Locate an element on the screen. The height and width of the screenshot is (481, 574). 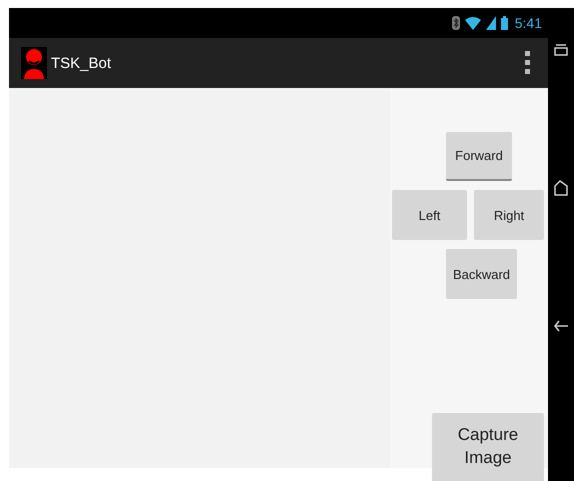
capture-image-button: Capture Image is located at coordinates (488, 447).